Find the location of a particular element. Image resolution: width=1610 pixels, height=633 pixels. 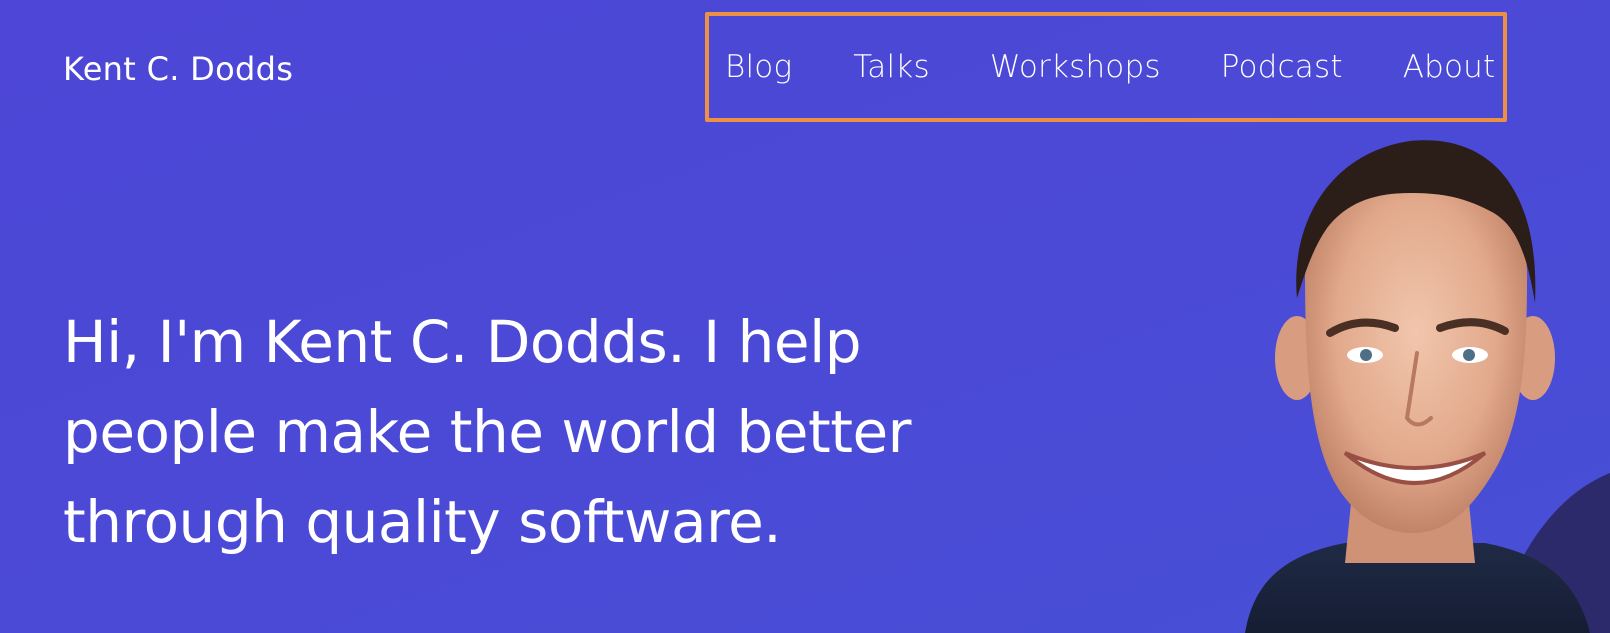

main-nav: Blog Talks Workshops Podcast About is located at coordinates (1110, 67).